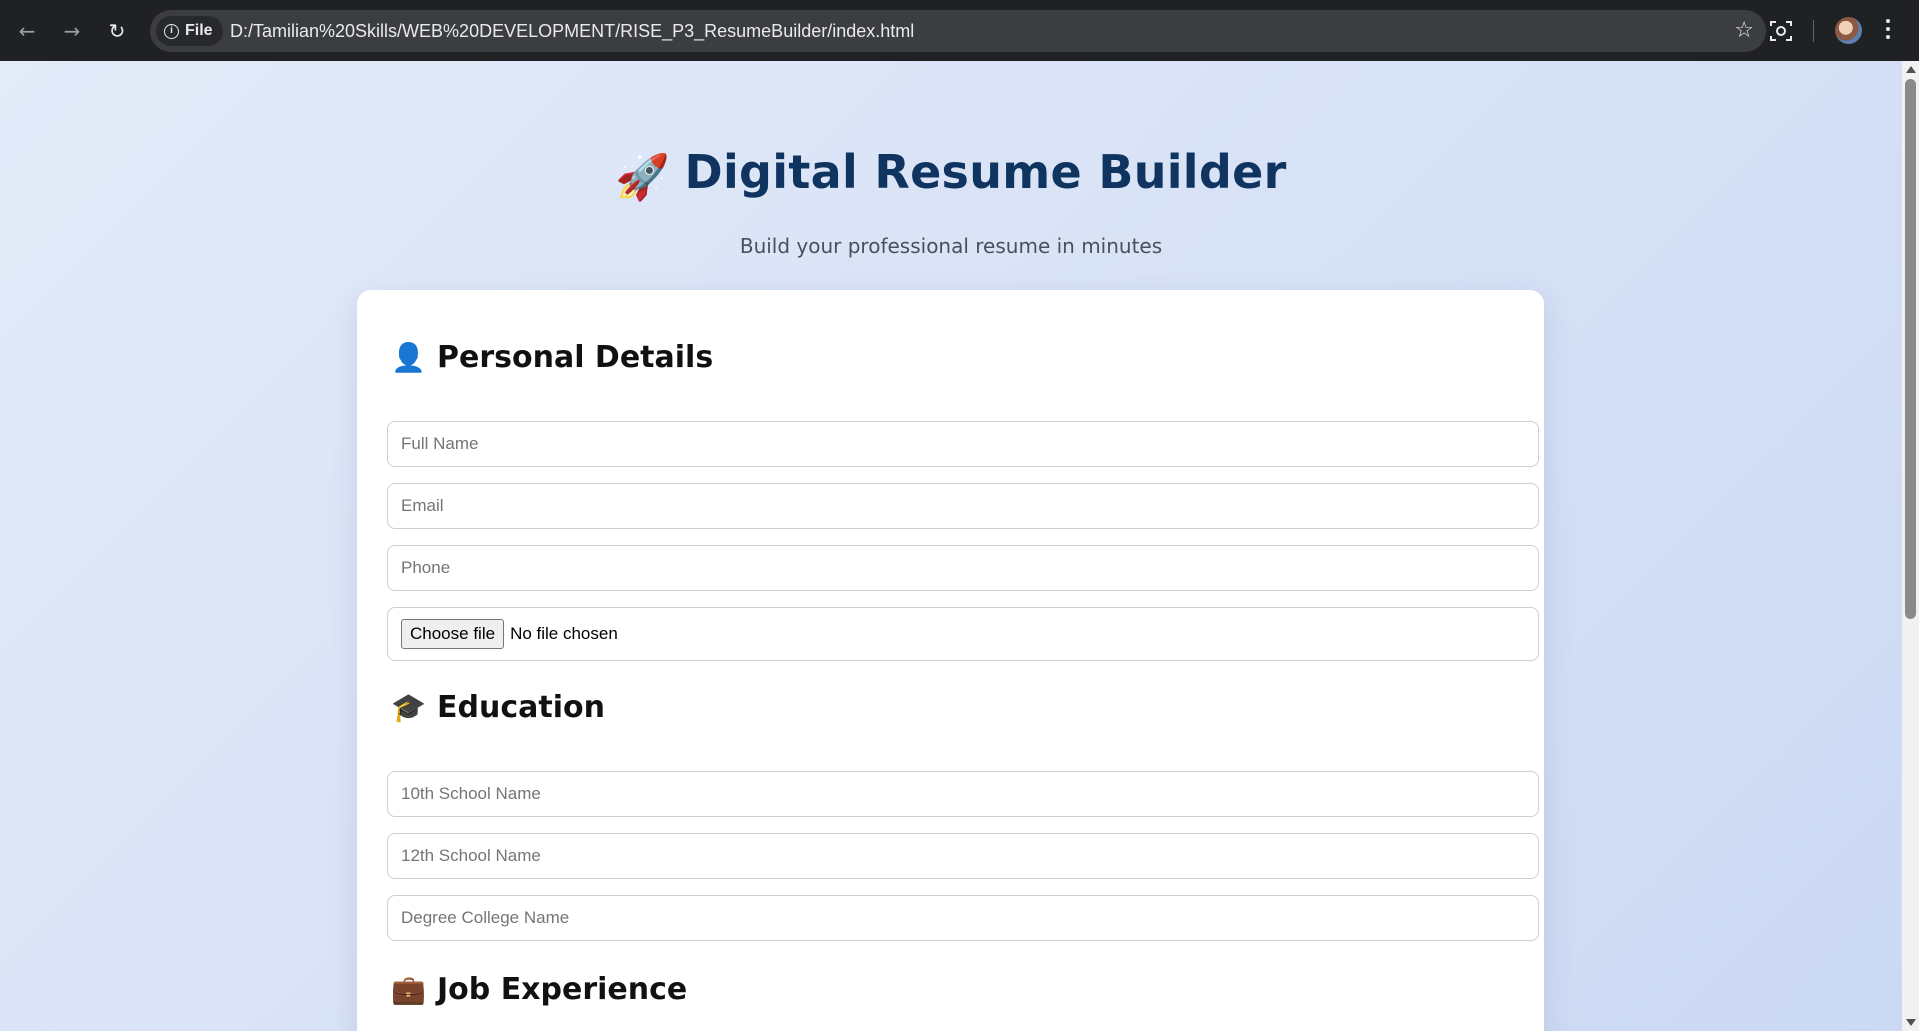 Image resolution: width=1919 pixels, height=1031 pixels. Describe the element at coordinates (408, 989) in the screenshot. I see `briefcase-icon: 💼` at that location.